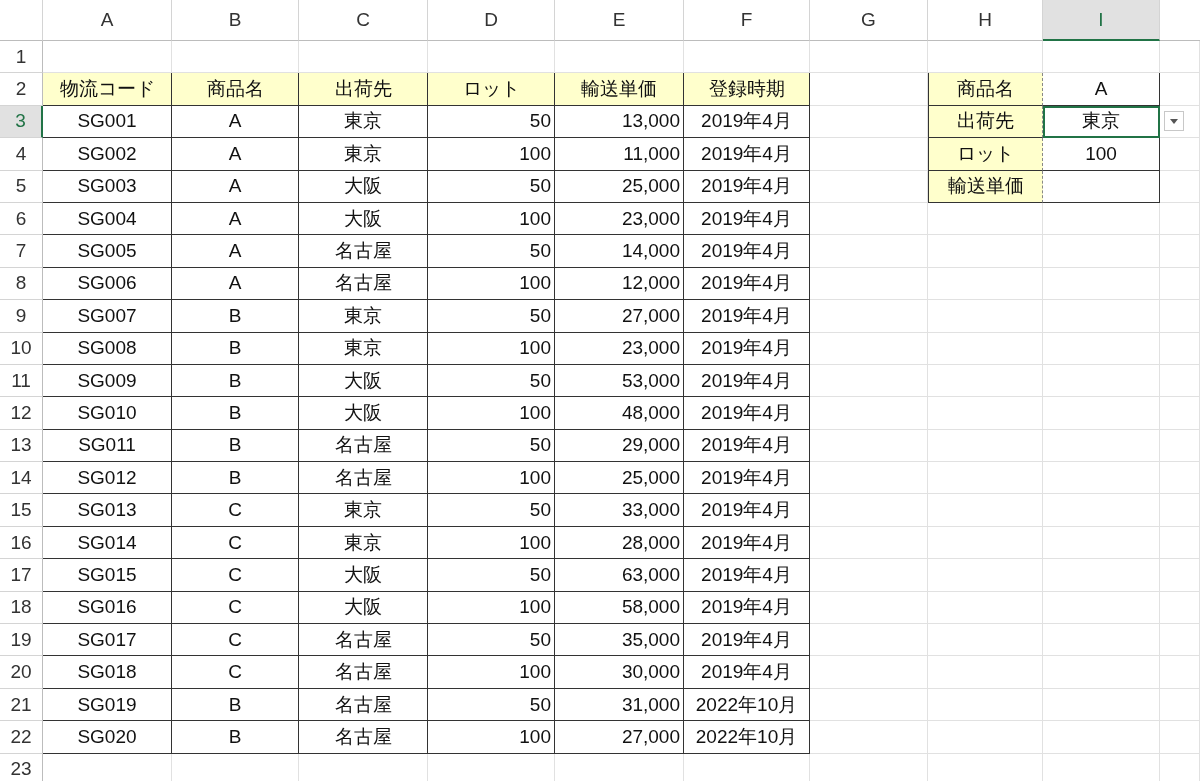 This screenshot has height=781, width=1200. I want to click on row-header: 9, so click(21, 316).